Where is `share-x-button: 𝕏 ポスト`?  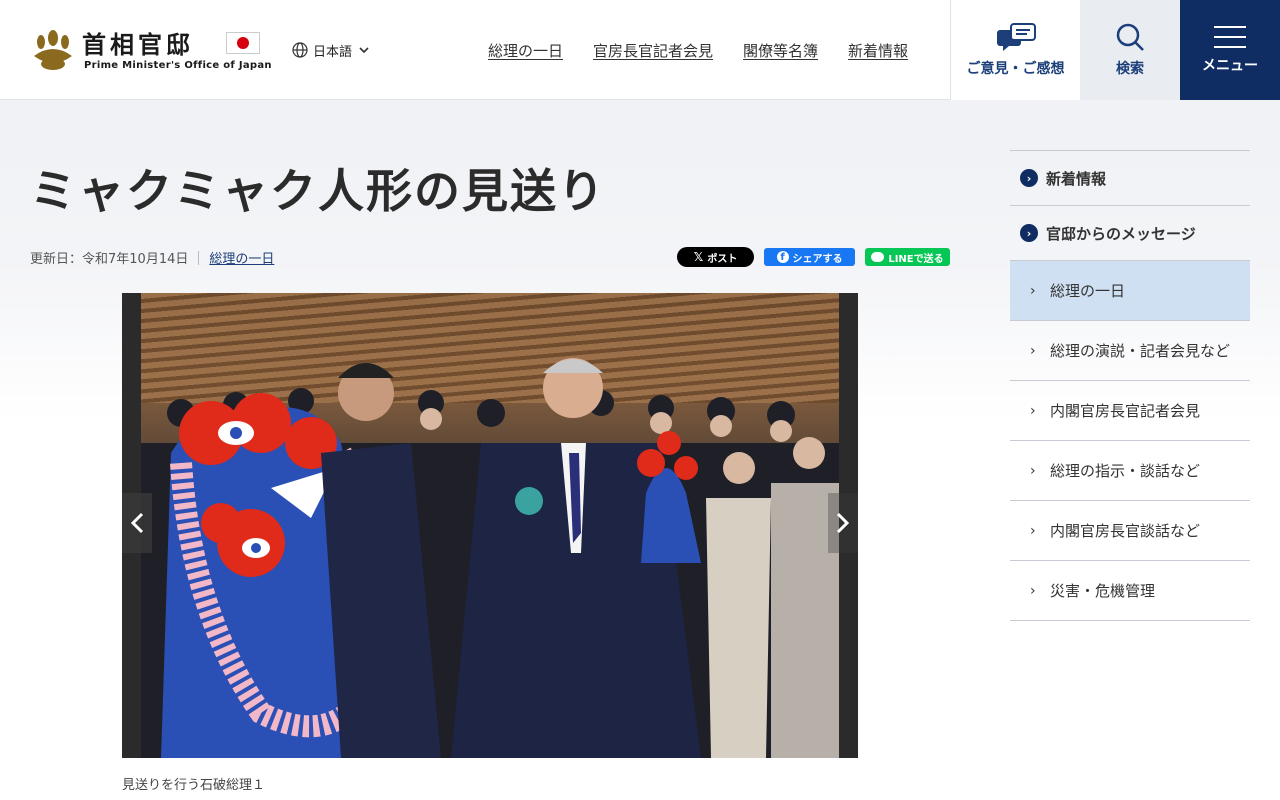 share-x-button: 𝕏 ポスト is located at coordinates (715, 257).